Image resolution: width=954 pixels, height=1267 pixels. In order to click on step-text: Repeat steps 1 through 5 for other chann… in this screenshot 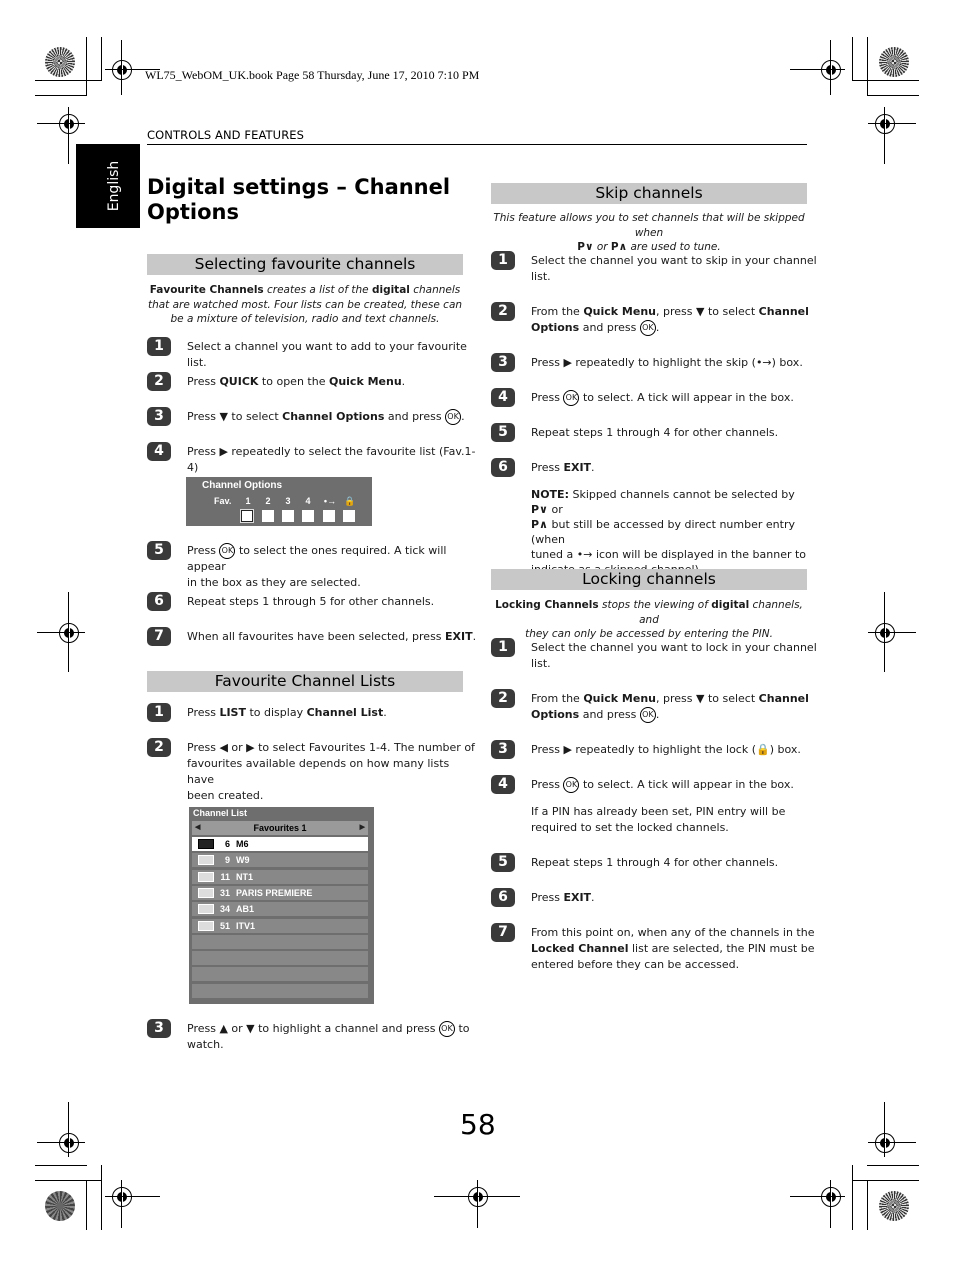, I will do `click(311, 601)`.